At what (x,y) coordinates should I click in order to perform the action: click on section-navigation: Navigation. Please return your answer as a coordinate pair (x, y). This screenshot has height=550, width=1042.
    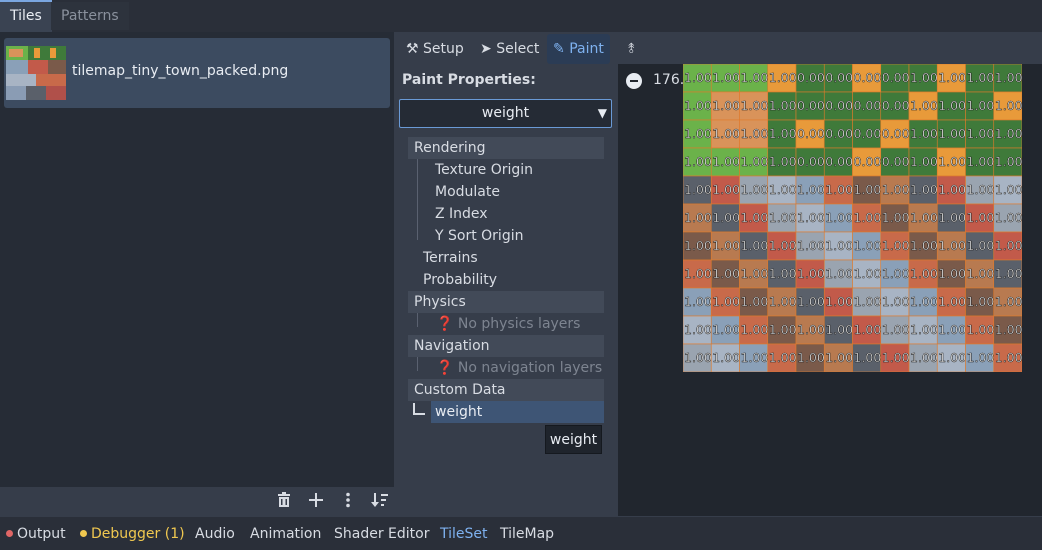
    Looking at the image, I should click on (506, 346).